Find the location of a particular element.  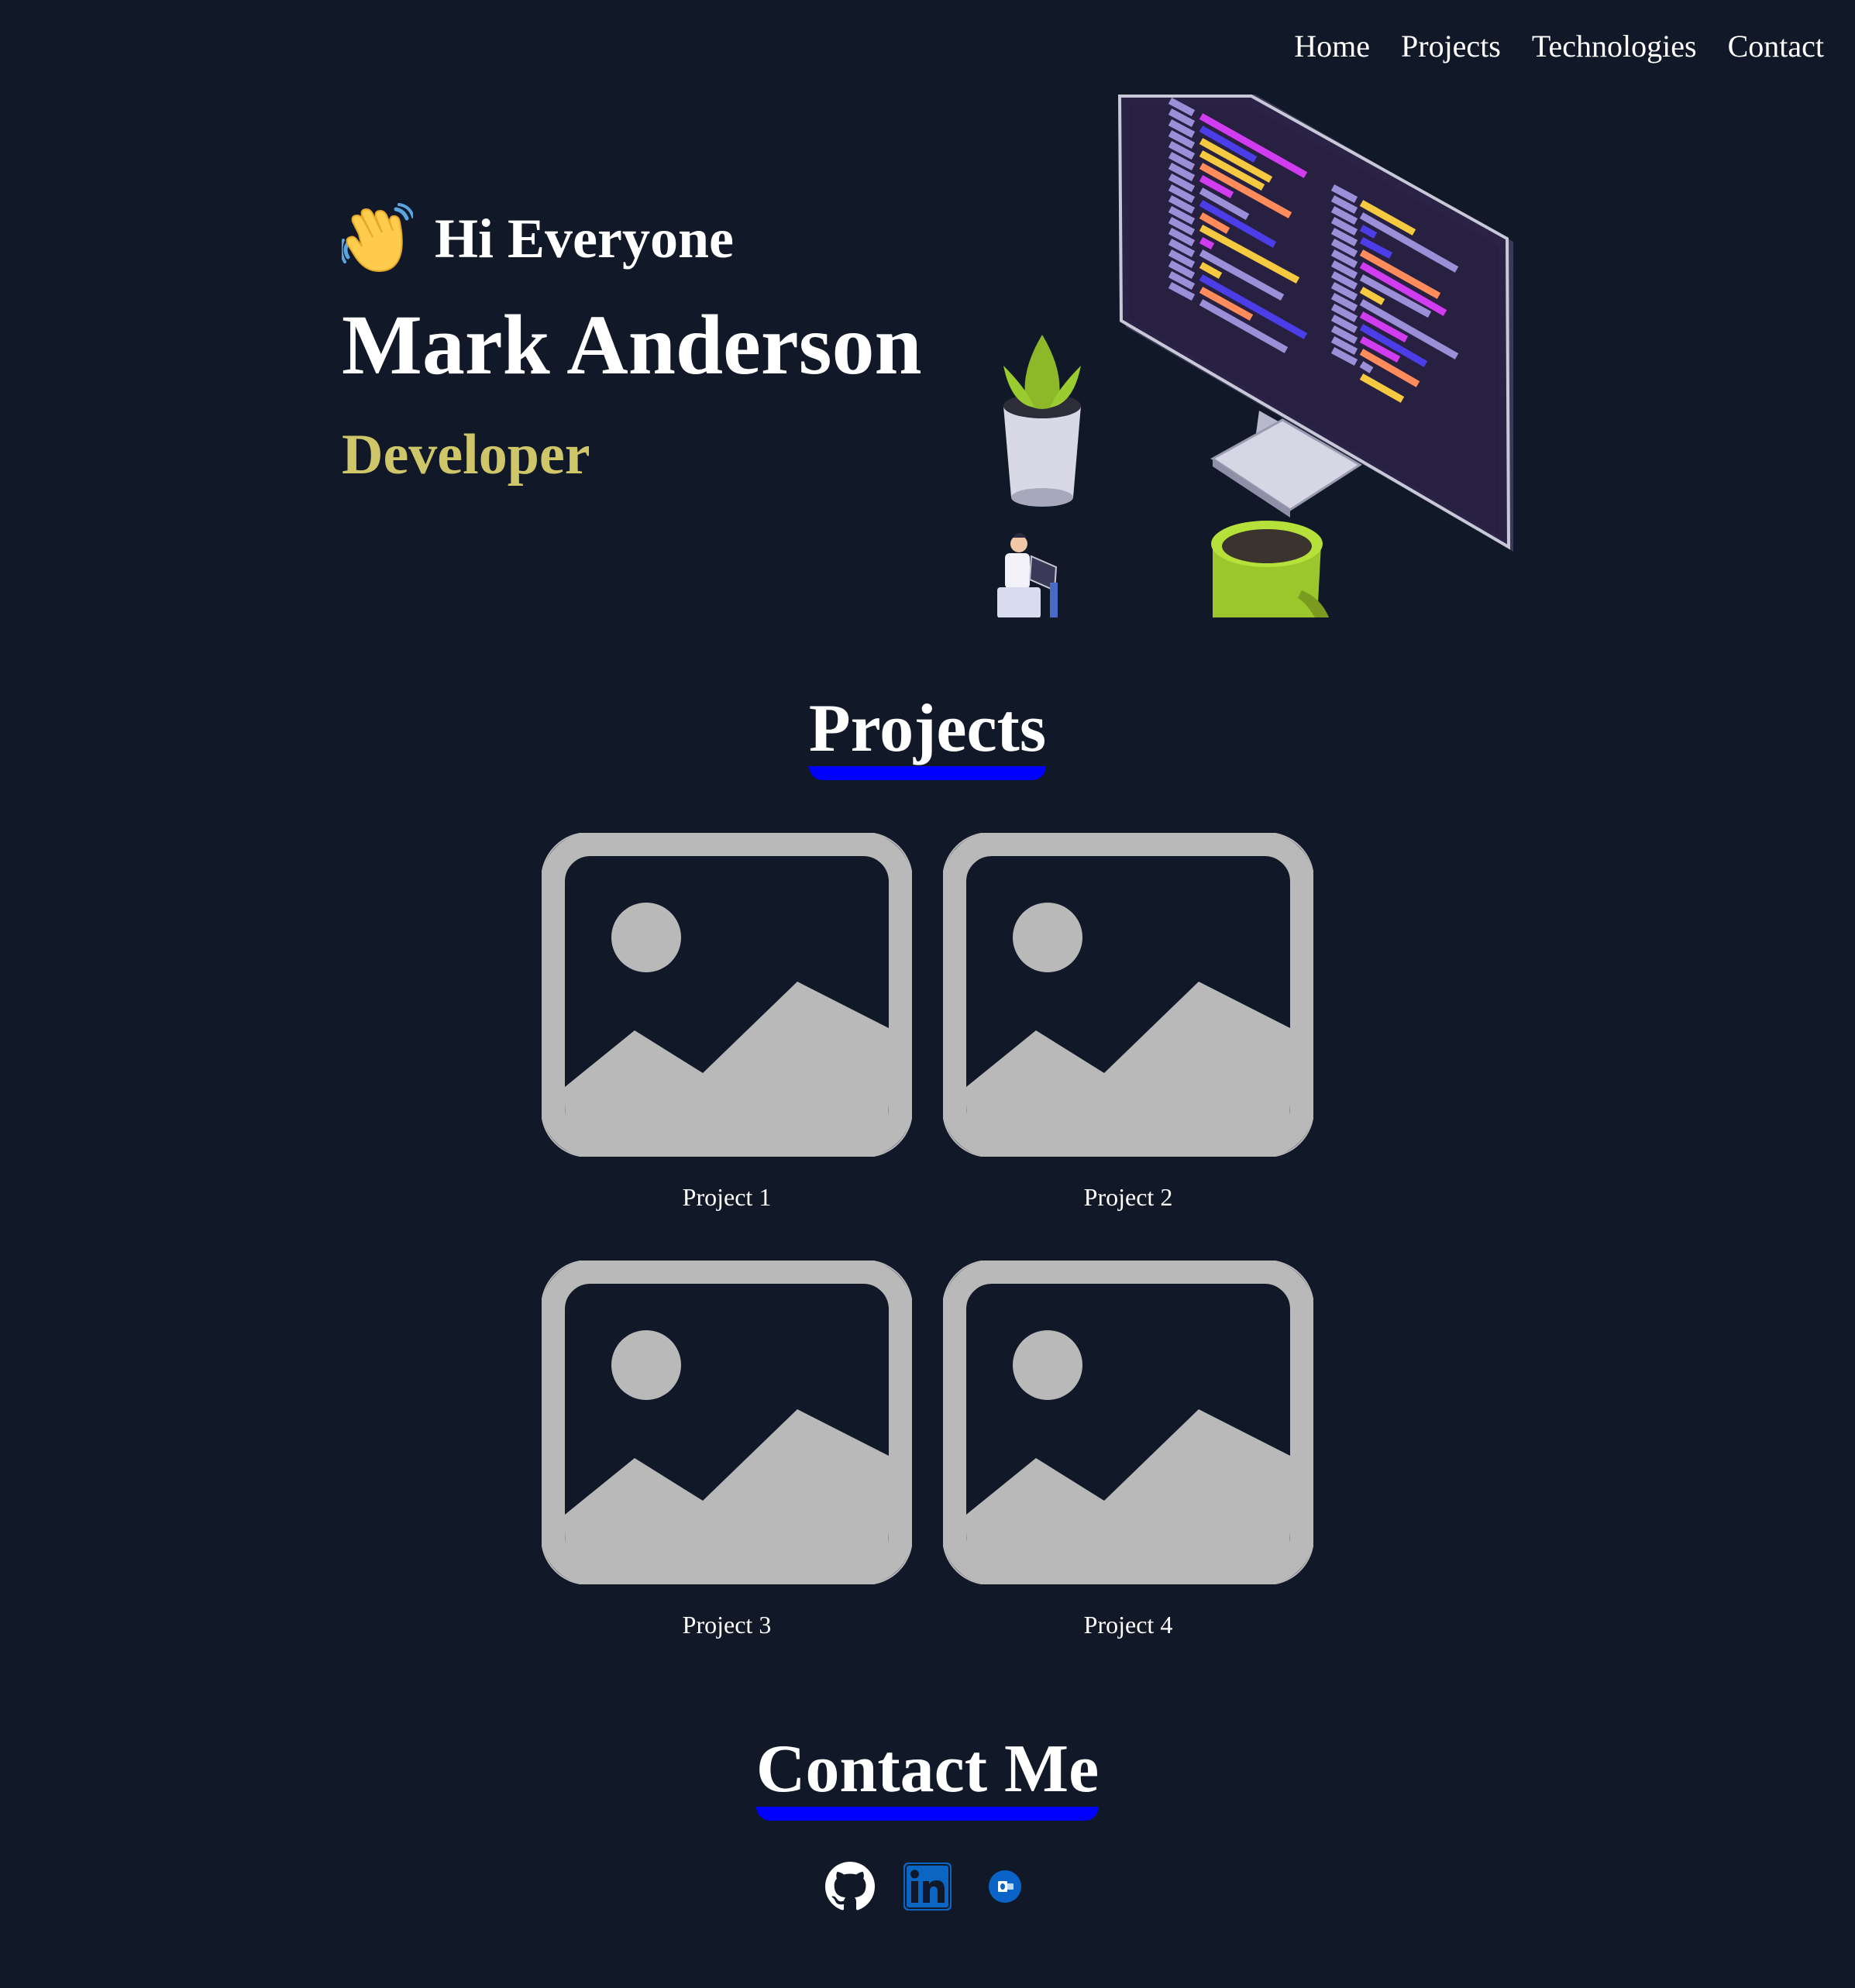

nav-item-projects: Projects is located at coordinates (1451, 46).